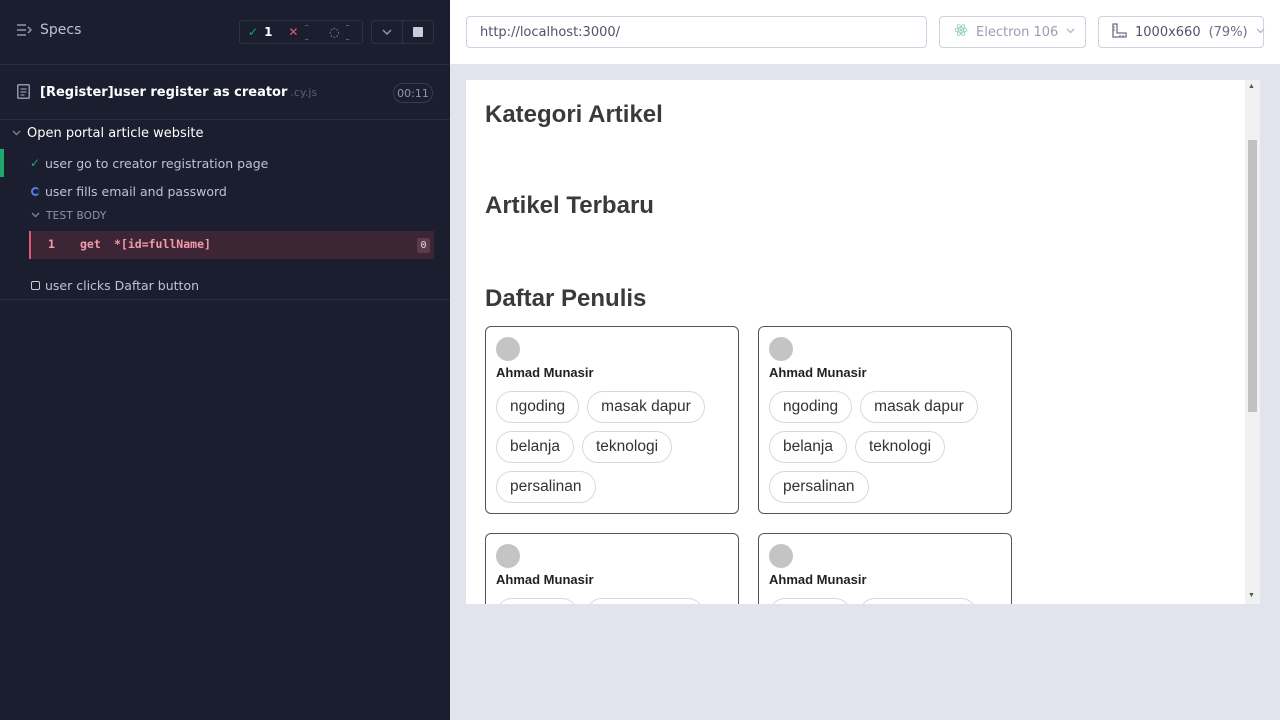  What do you see at coordinates (136, 191) in the screenshot?
I see `test-title: user fills email and password` at bounding box center [136, 191].